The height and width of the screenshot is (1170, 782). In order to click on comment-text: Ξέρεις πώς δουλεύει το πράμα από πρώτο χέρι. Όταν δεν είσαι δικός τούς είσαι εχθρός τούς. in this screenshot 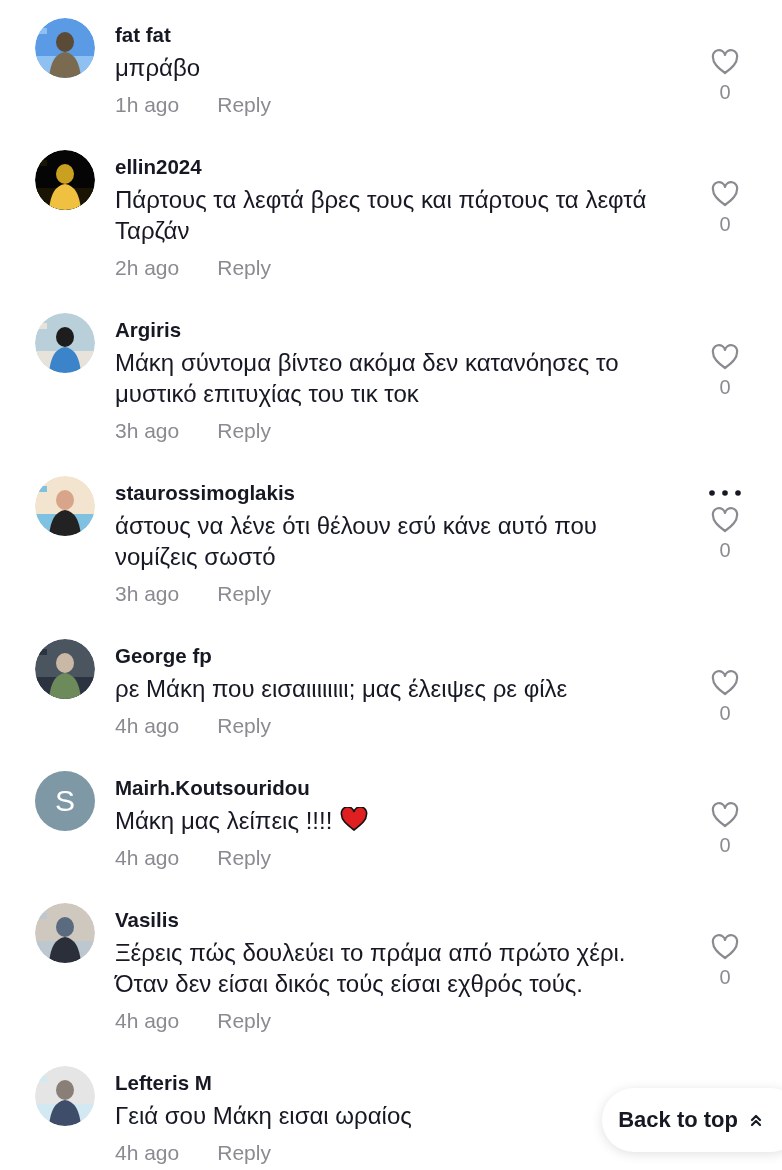, I will do `click(371, 968)`.